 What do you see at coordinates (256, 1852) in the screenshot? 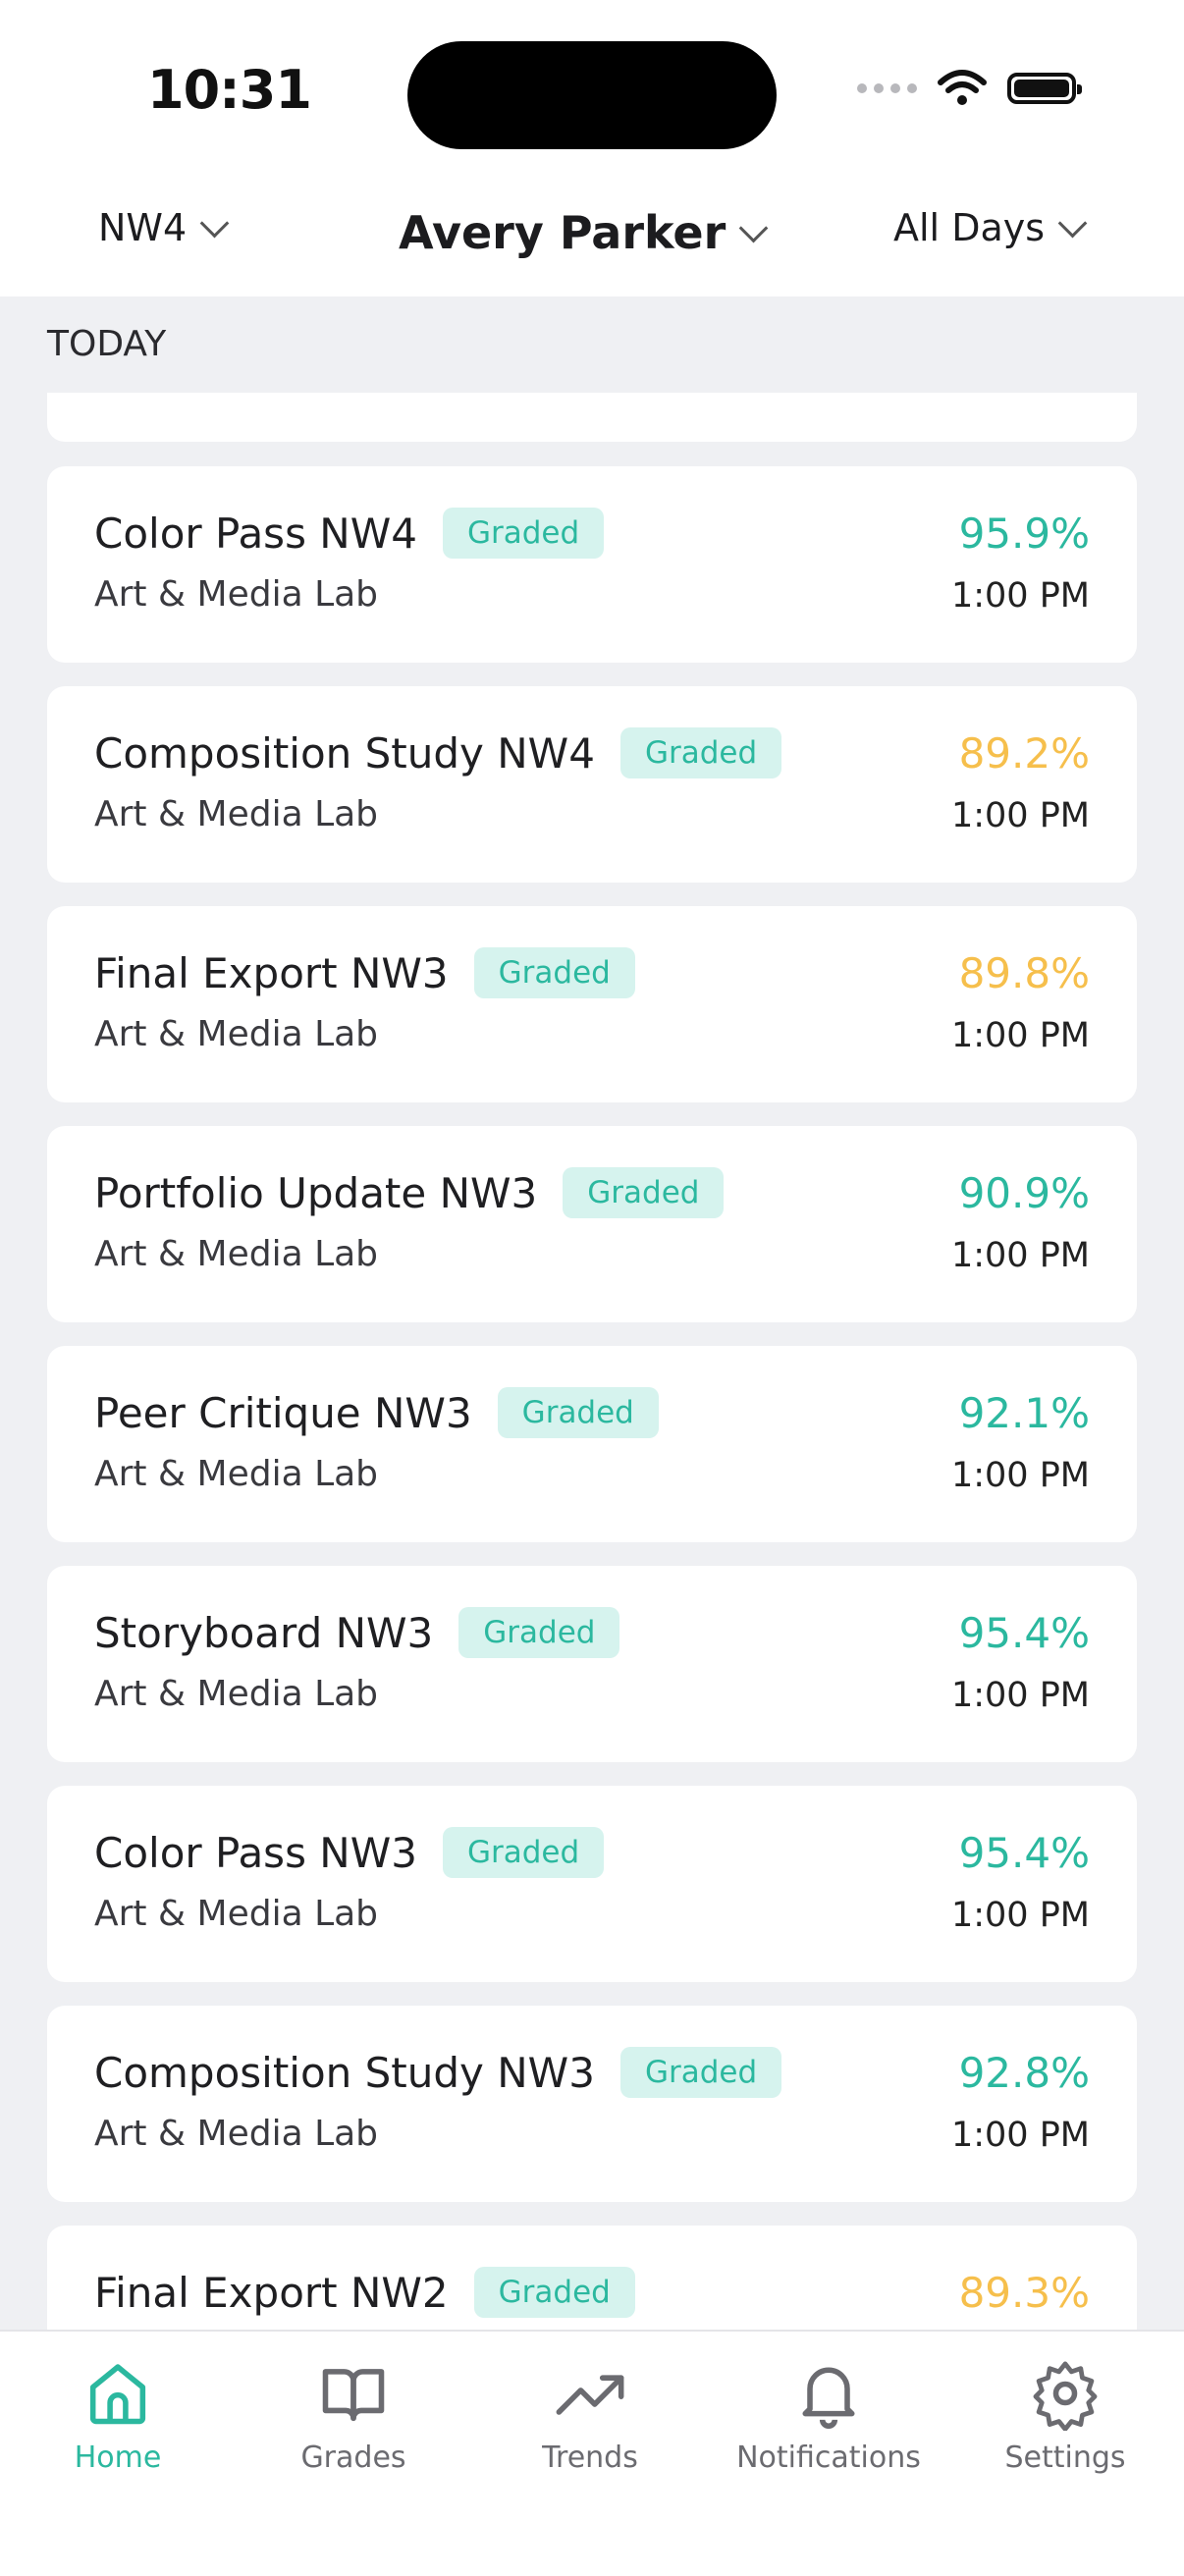
I see `assignment-title: Color Pass NW3` at bounding box center [256, 1852].